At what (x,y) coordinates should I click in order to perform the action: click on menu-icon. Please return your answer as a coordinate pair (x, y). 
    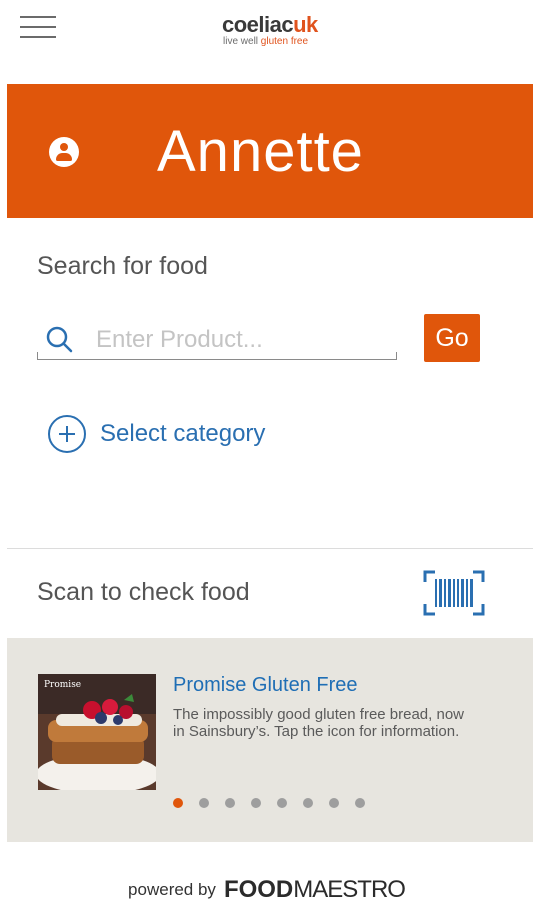
    Looking at the image, I should click on (38, 26).